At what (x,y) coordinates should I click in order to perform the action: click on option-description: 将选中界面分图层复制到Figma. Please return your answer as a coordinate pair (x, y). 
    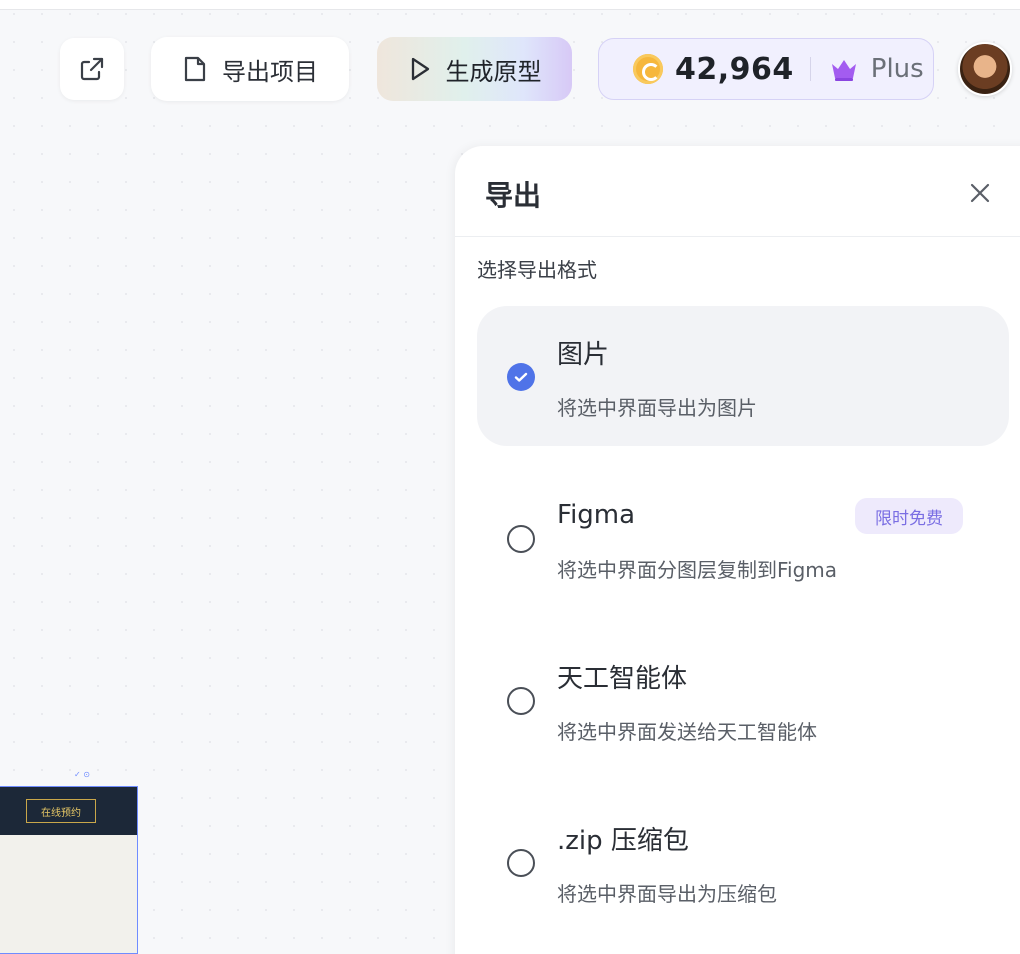
    Looking at the image, I should click on (697, 570).